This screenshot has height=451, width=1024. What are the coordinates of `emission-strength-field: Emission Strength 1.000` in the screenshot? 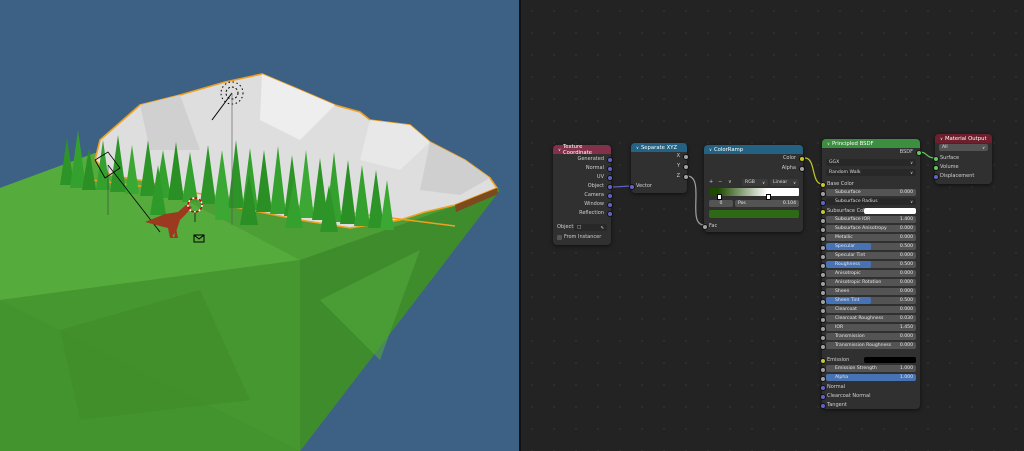 It's located at (871, 368).